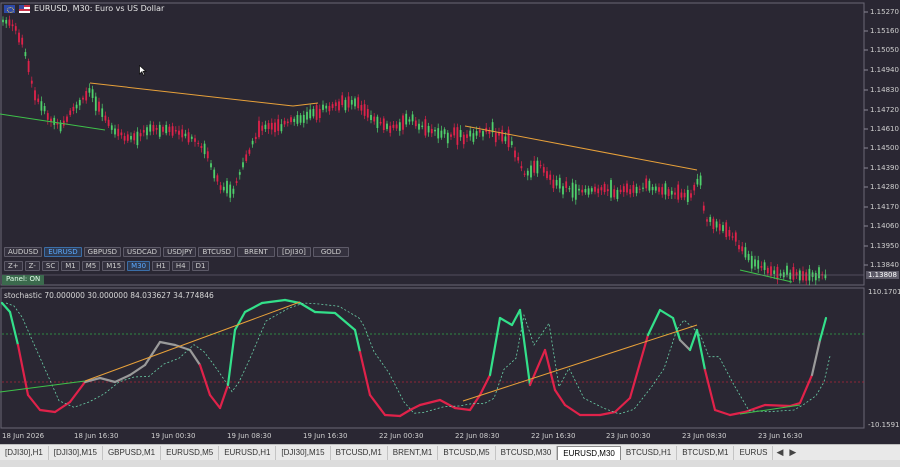 The image size is (900, 467). Describe the element at coordinates (50, 266) in the screenshot. I see `screenshot-button: SC` at that location.